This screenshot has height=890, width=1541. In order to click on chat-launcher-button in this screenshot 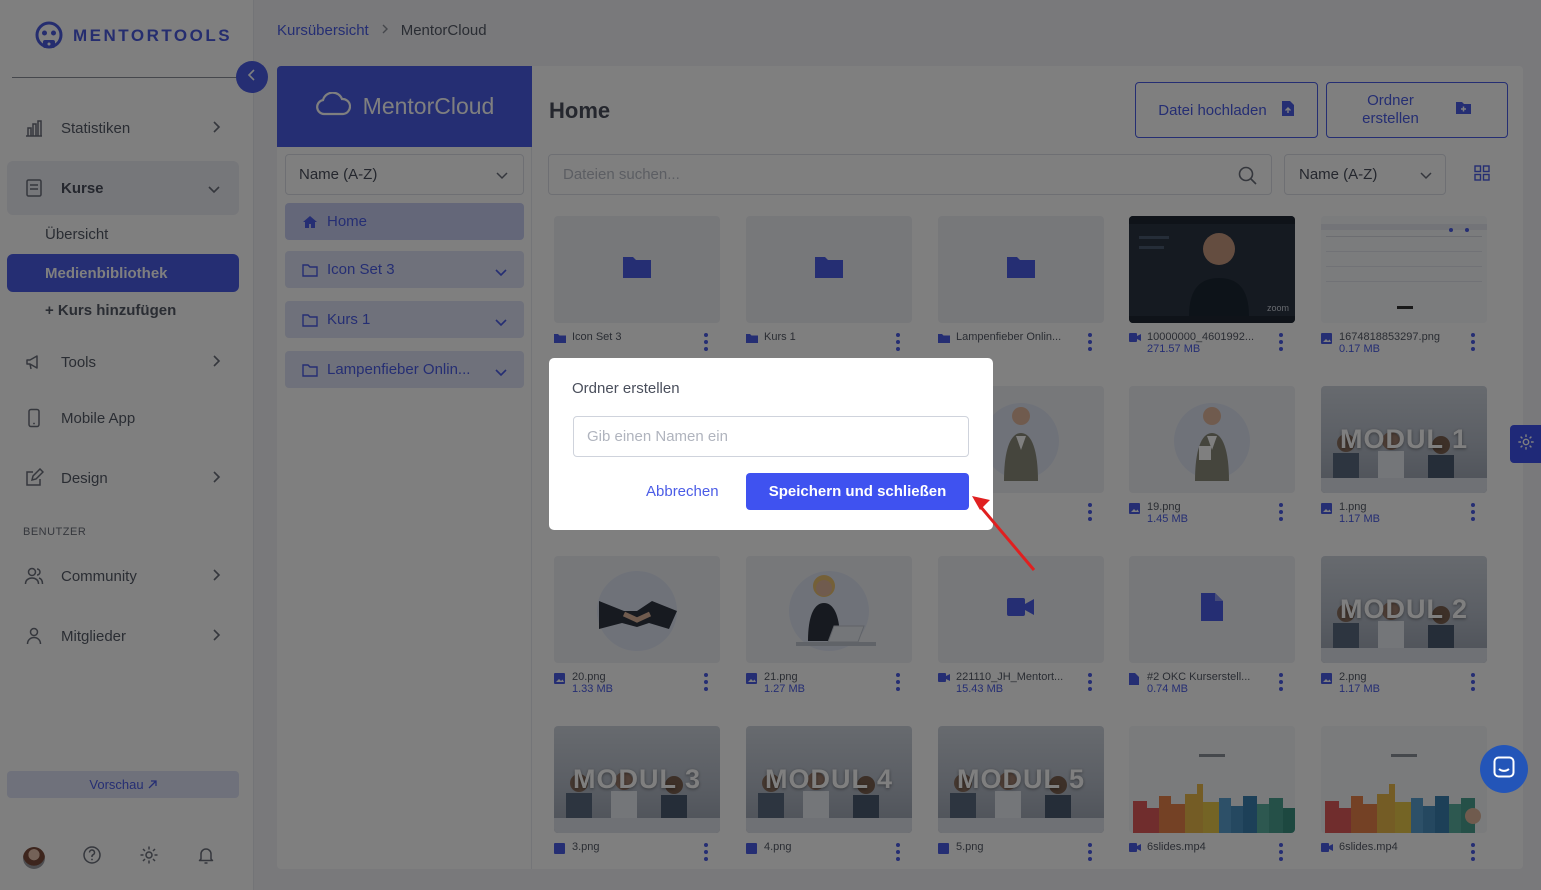, I will do `click(1504, 769)`.